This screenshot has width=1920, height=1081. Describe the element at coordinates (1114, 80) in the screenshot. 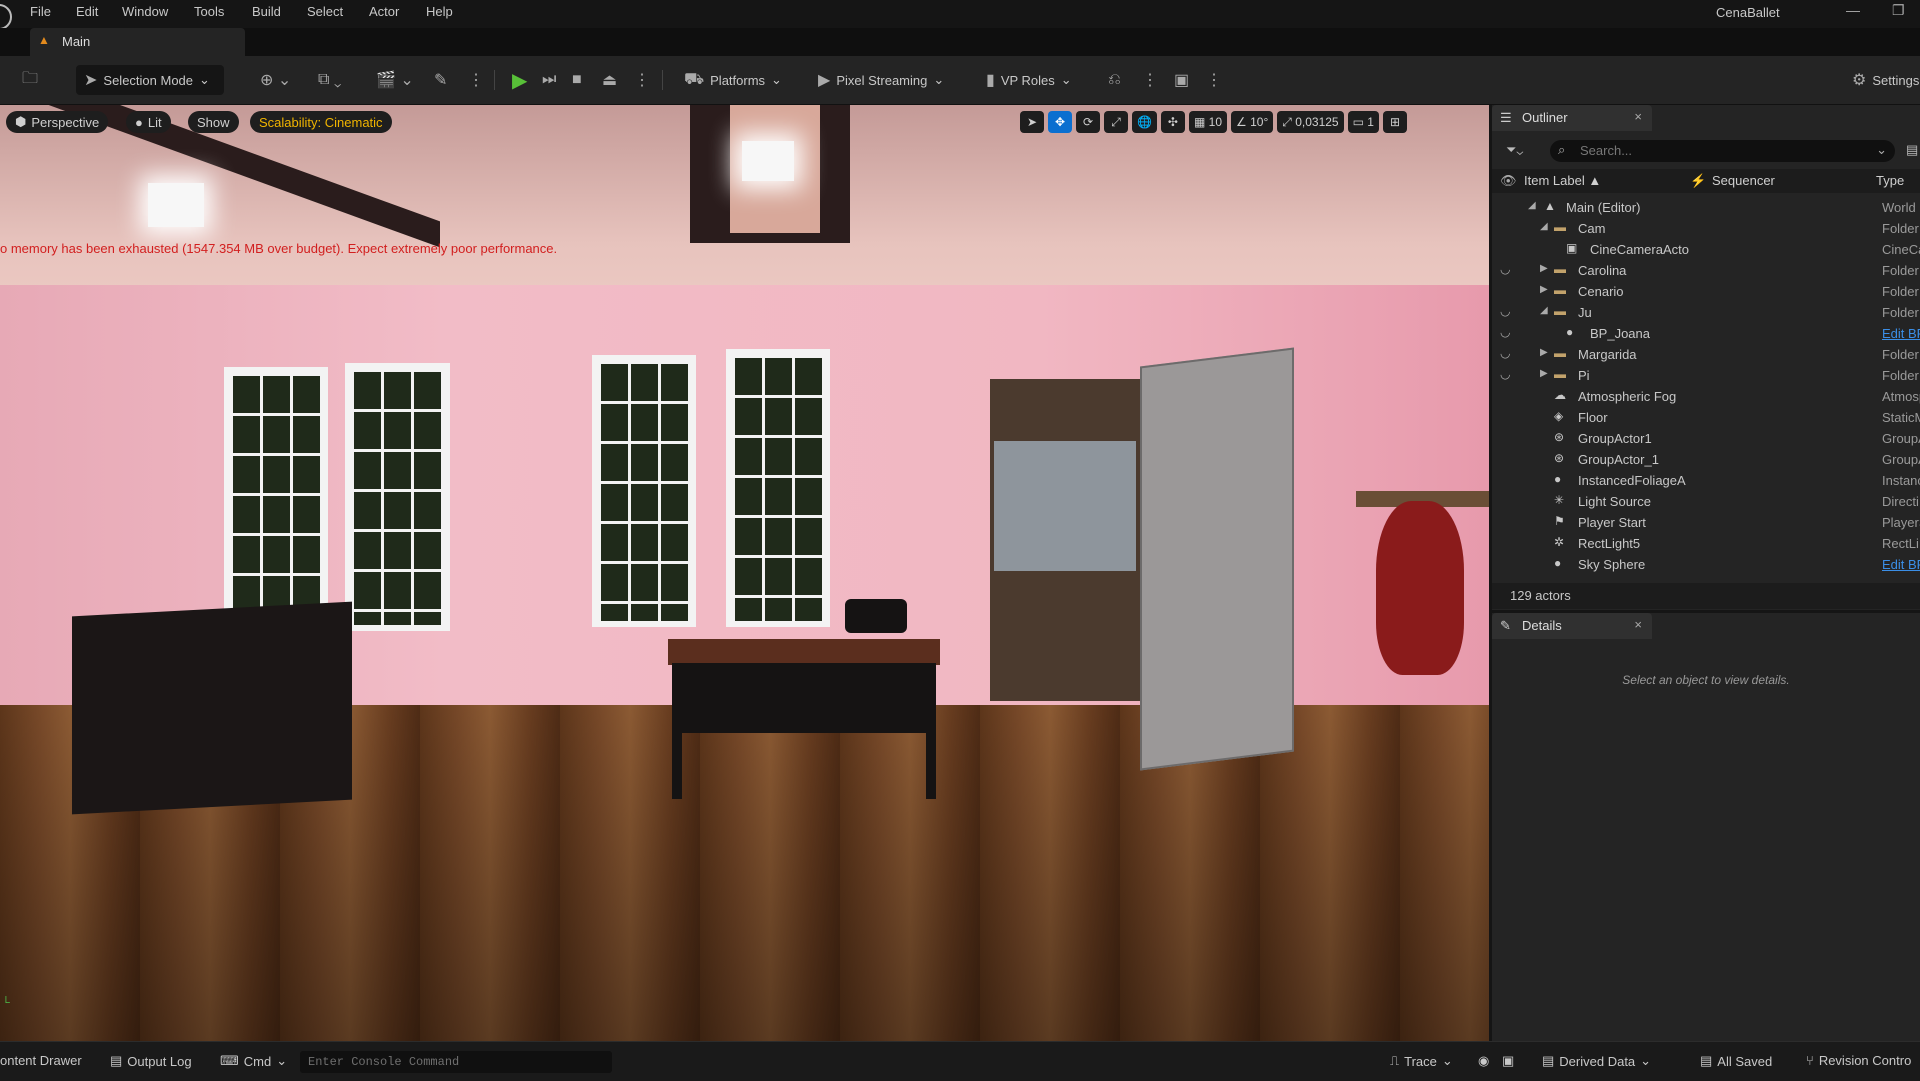

I see `source-control-icon: ⎌` at that location.